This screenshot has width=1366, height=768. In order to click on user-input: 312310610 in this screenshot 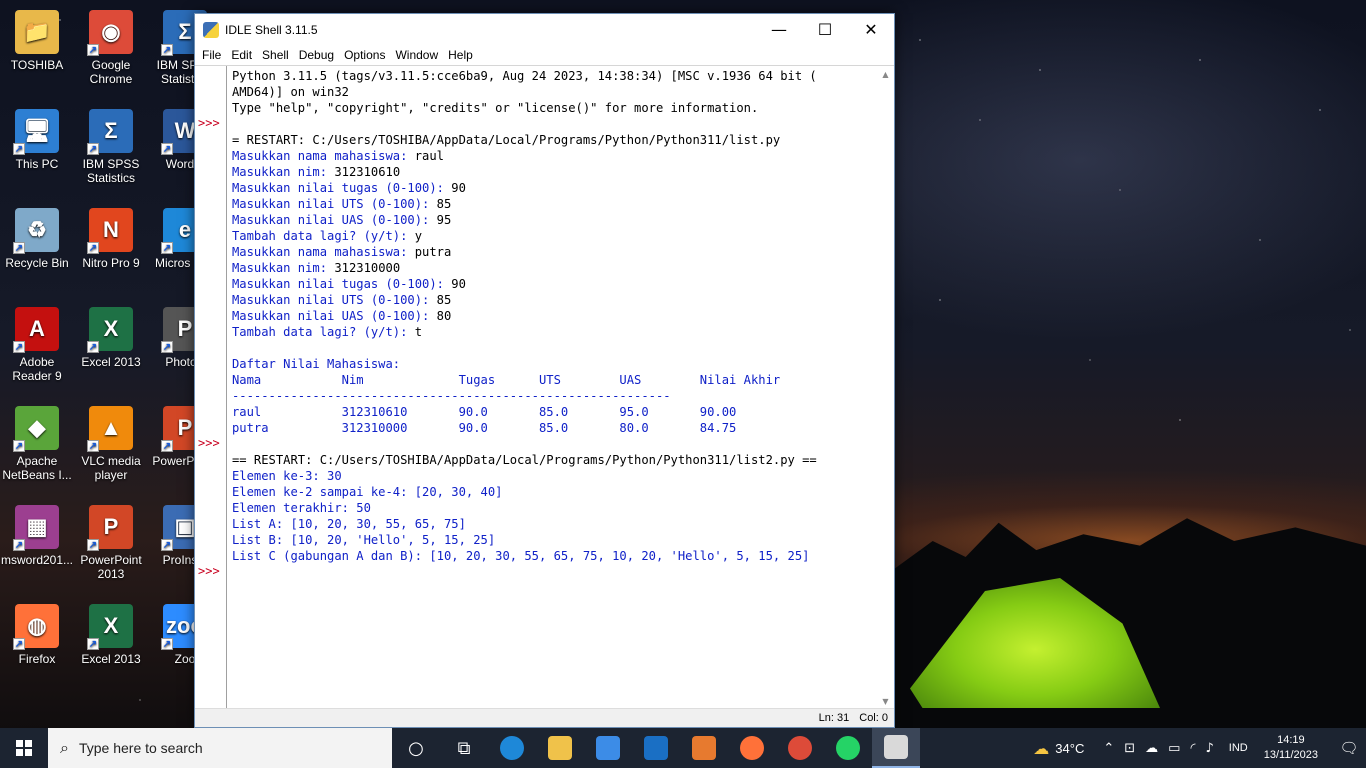, I will do `click(367, 172)`.